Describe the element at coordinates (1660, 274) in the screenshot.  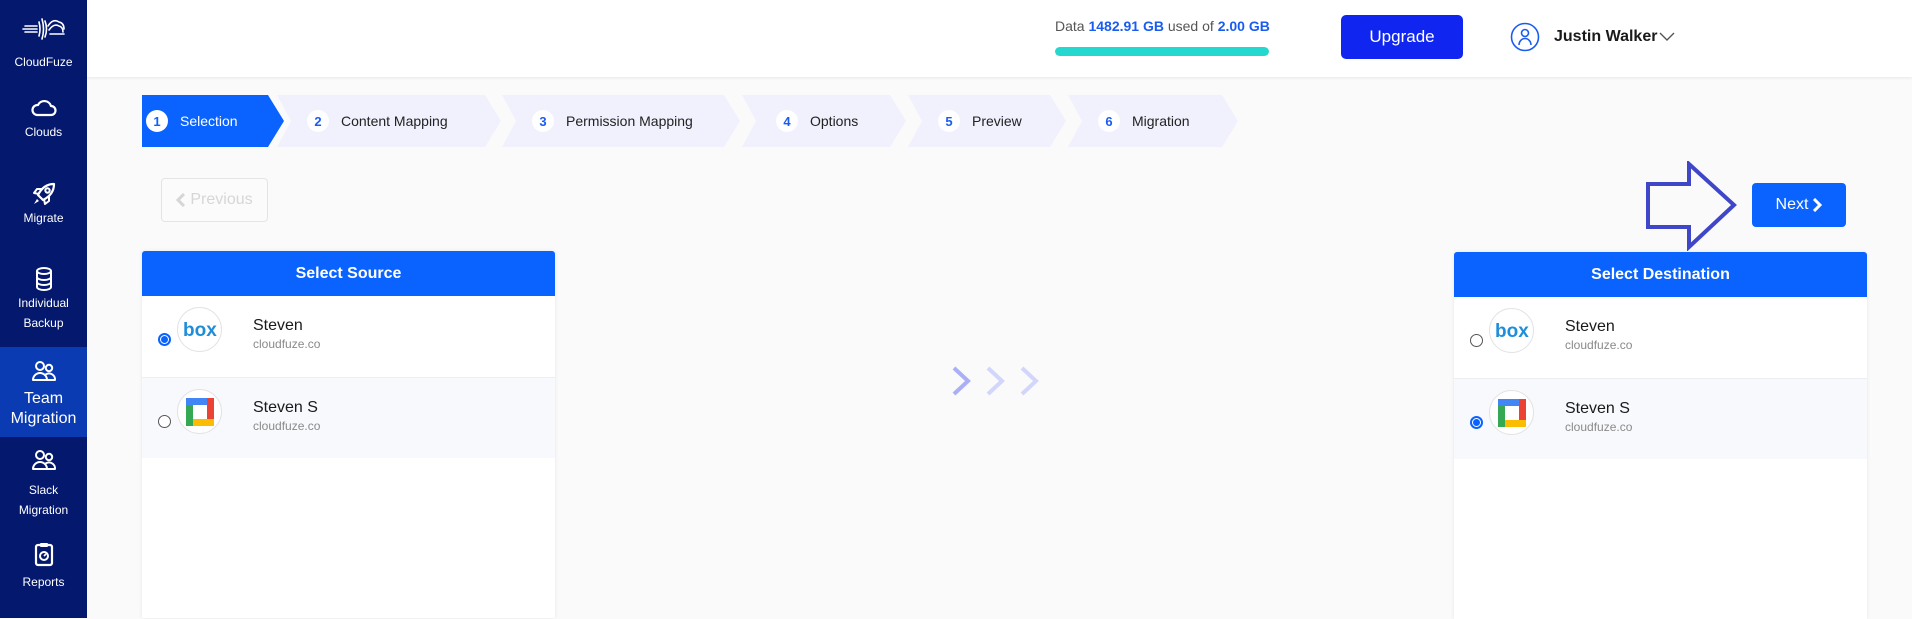
I see `panel-title: Select Destination` at that location.